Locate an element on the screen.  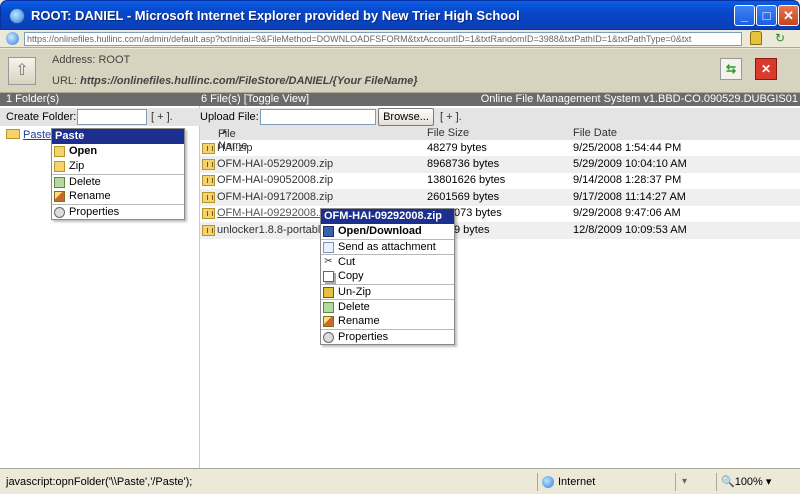
file-date: 9/25/2008 1:54:44 PM is located at coordinates (627, 148).